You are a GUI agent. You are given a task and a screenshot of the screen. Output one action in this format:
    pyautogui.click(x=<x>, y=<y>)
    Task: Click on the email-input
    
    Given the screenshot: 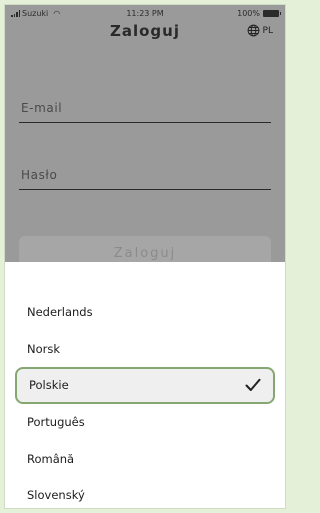 What is the action you would take?
    pyautogui.click(x=145, y=107)
    